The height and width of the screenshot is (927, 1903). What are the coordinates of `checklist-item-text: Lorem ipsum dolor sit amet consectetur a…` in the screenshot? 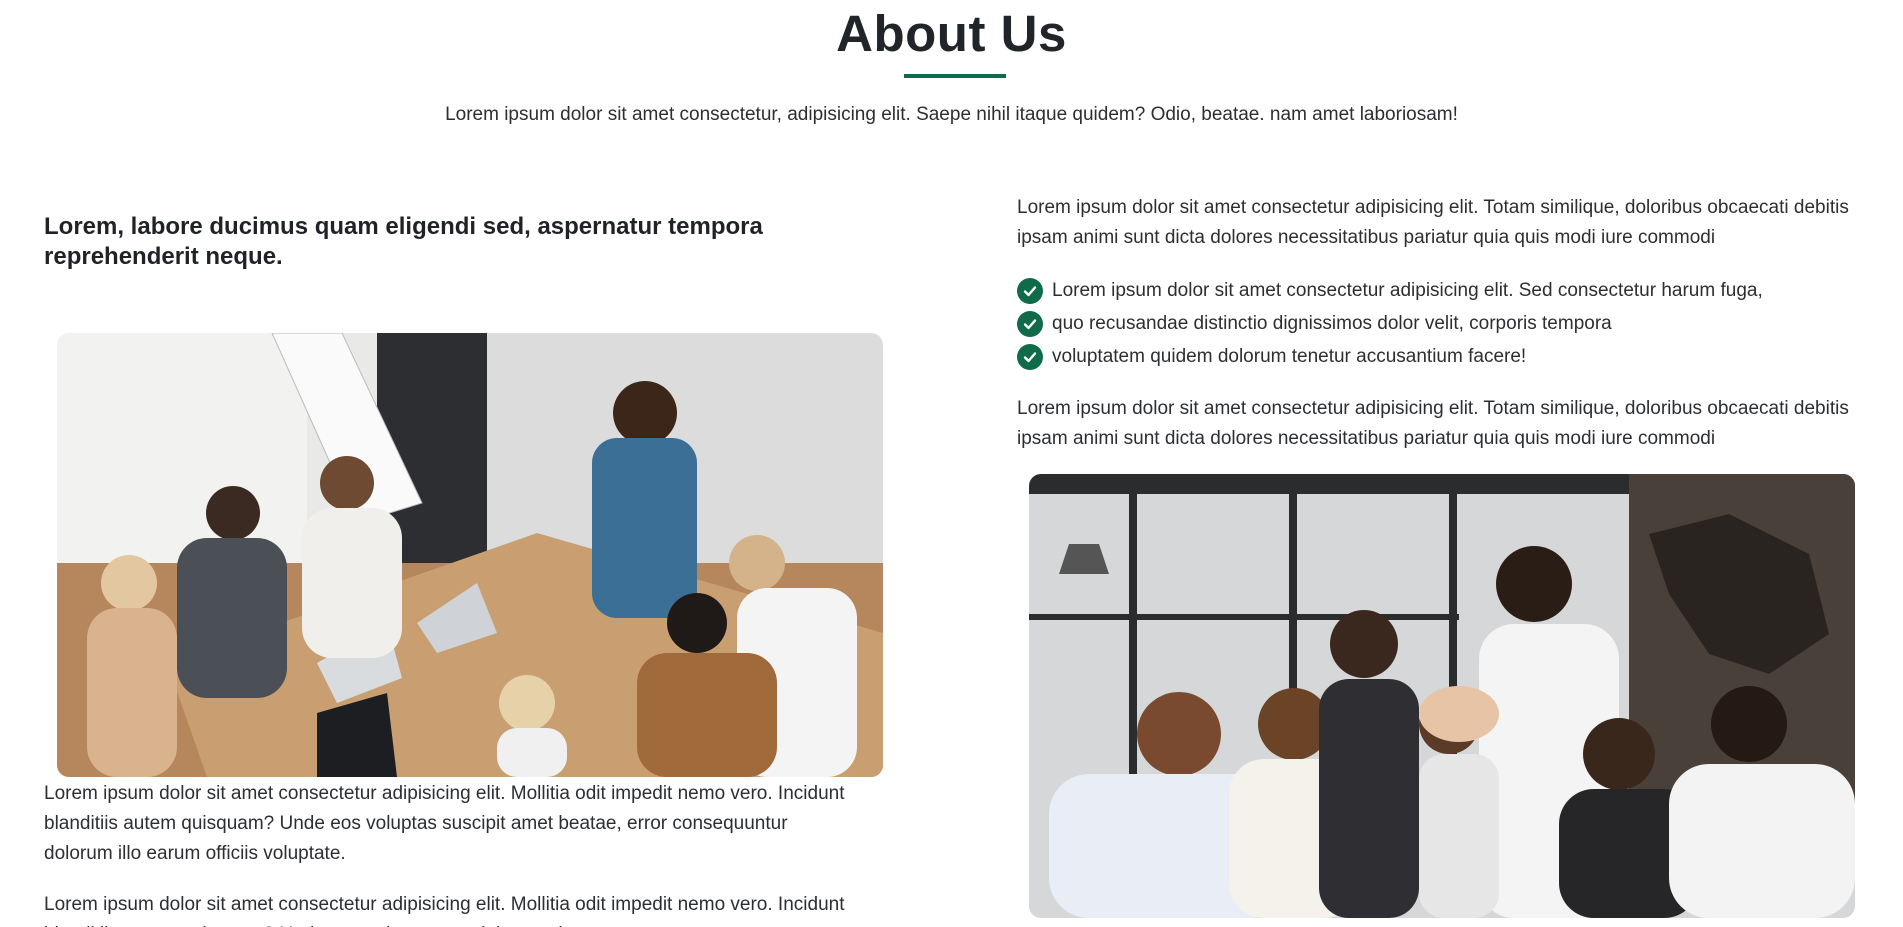 It's located at (1407, 290).